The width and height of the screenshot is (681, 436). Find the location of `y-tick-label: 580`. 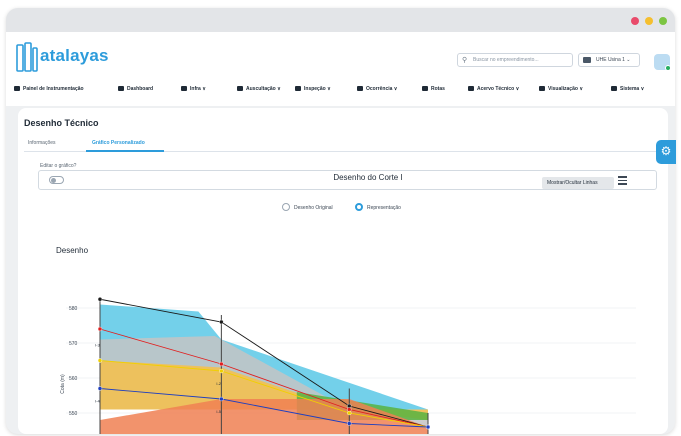

y-tick-label: 580 is located at coordinates (73, 309).